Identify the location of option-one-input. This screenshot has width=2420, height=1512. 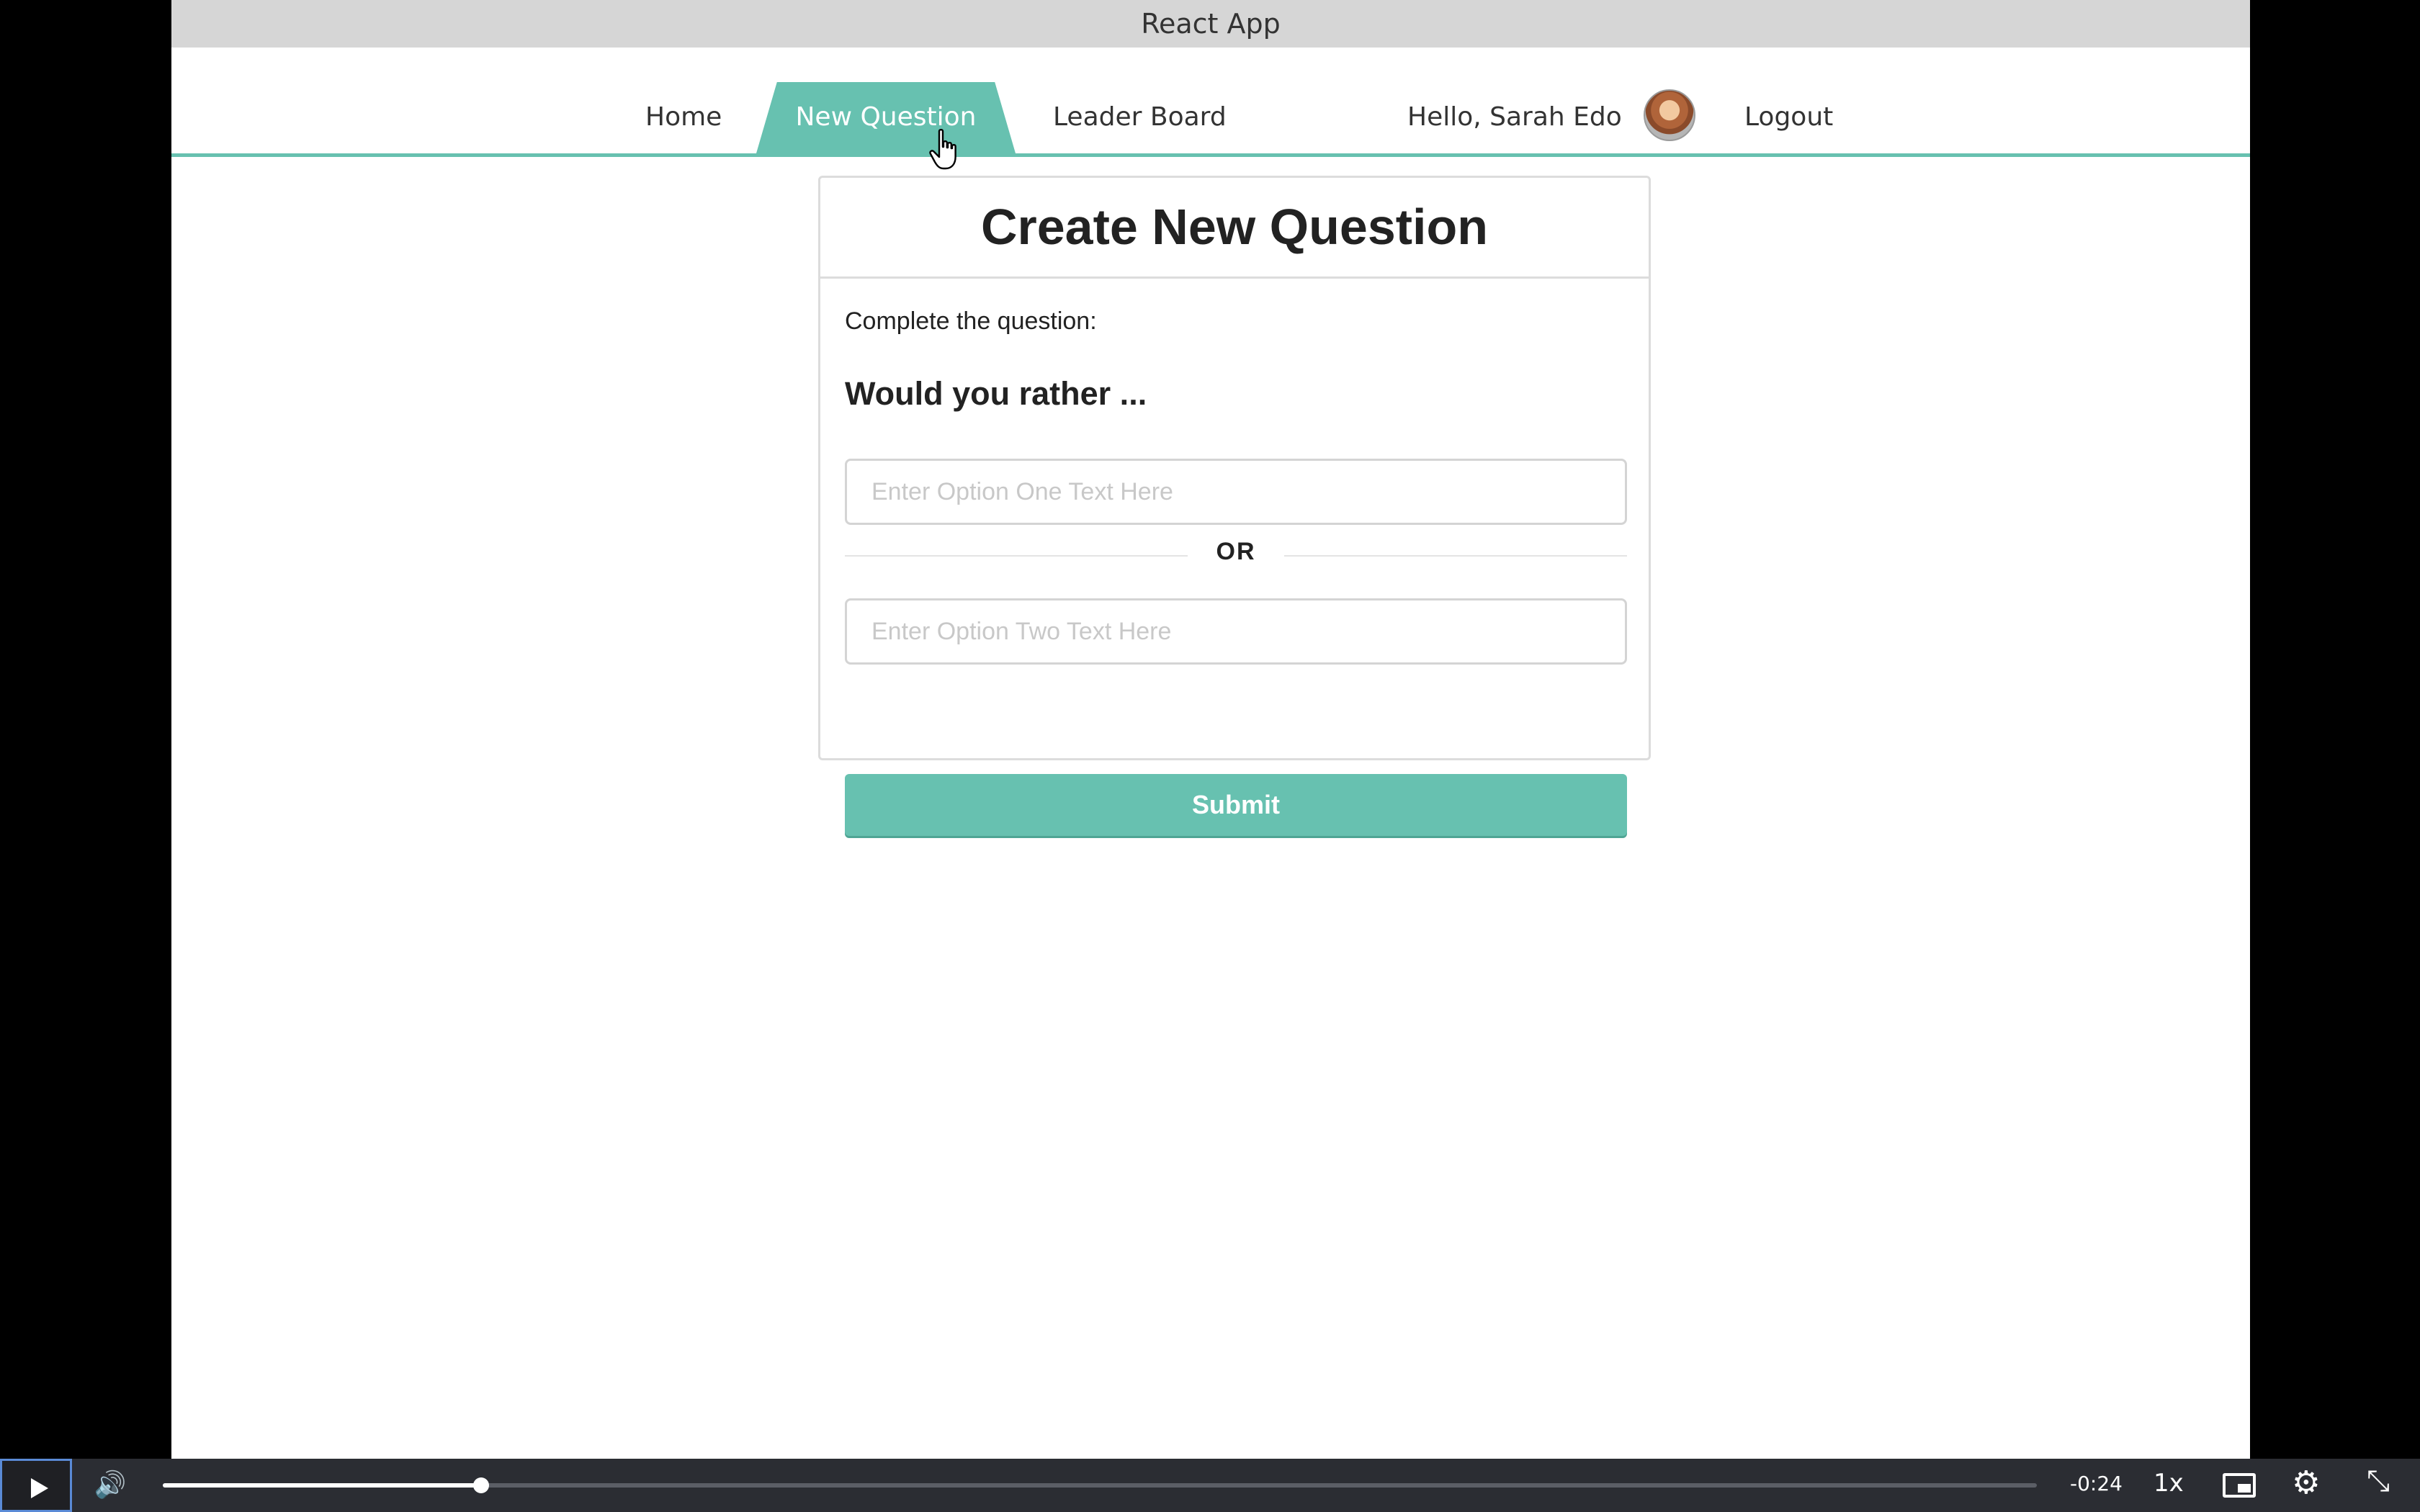
(1236, 492).